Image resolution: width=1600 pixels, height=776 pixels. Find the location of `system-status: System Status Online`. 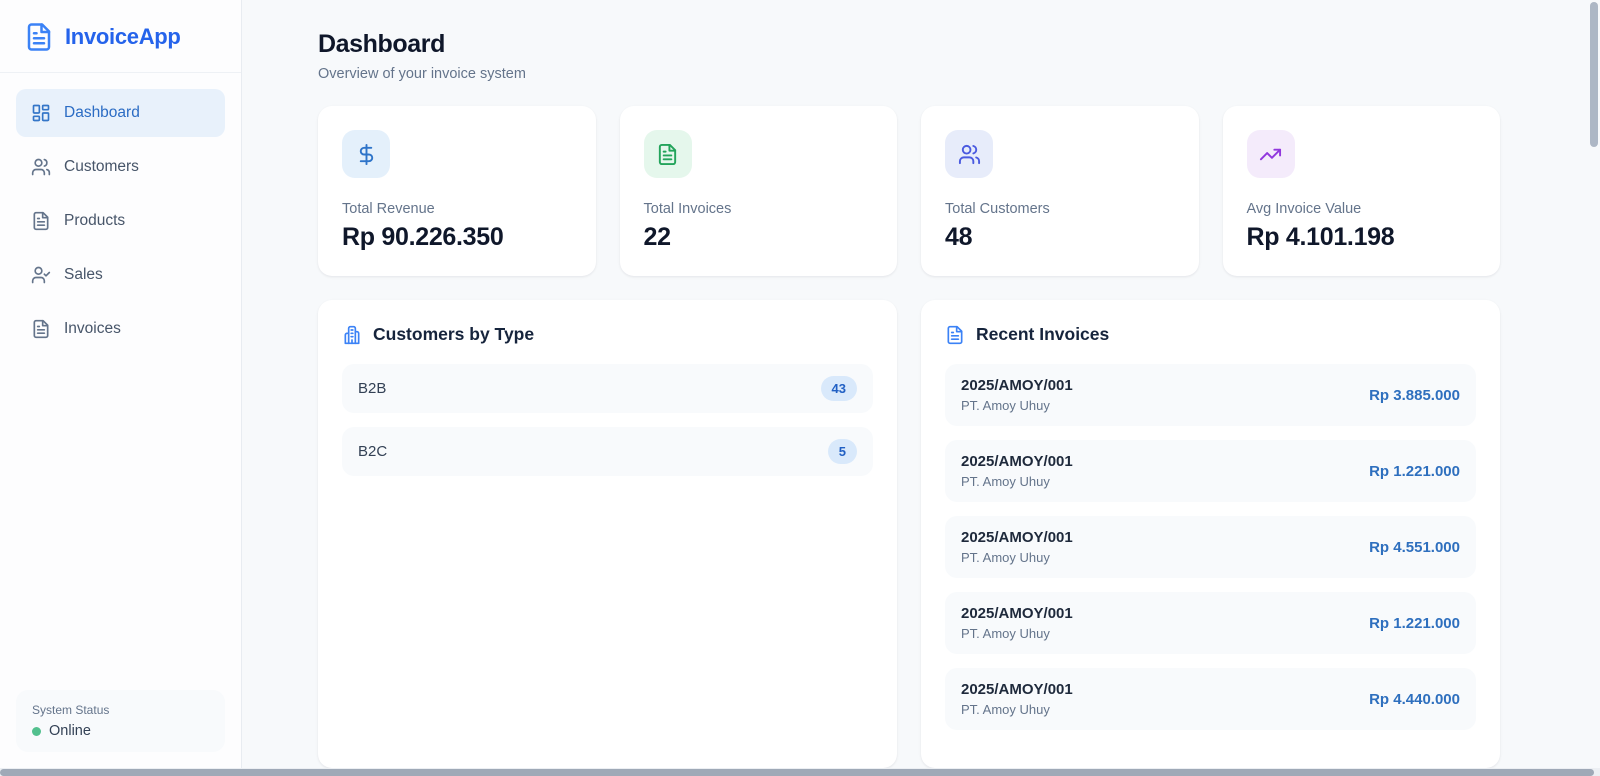

system-status: System Status Online is located at coordinates (120, 721).